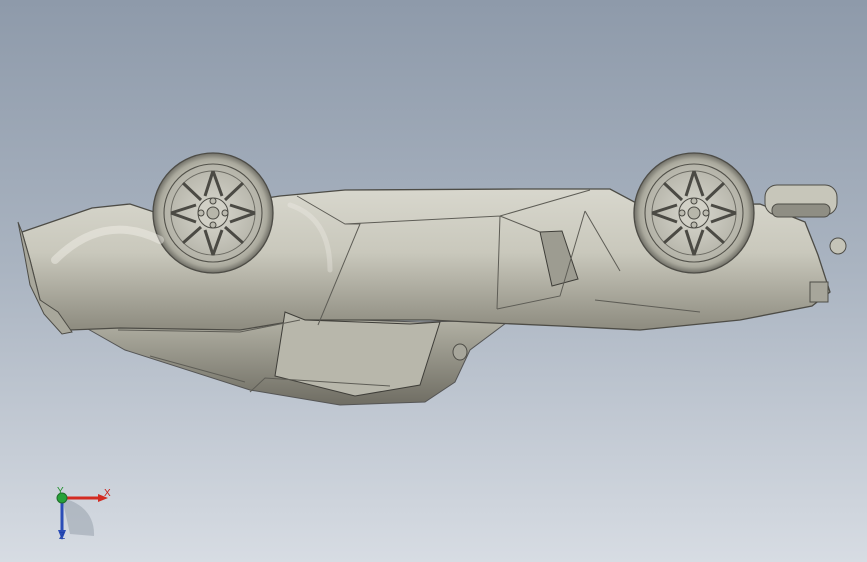 The height and width of the screenshot is (562, 867). Describe the element at coordinates (60, 491) in the screenshot. I see `y-axis-label: Y` at that location.